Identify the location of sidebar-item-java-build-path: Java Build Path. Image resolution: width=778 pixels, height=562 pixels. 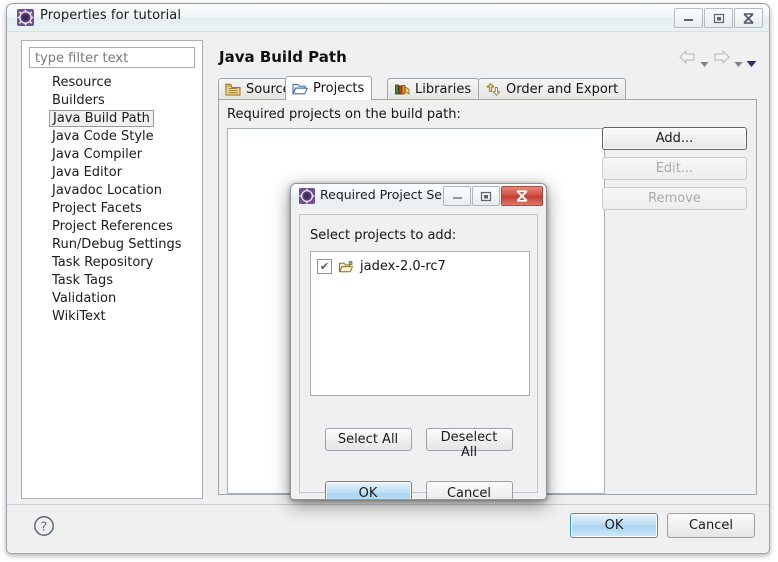
(112, 119).